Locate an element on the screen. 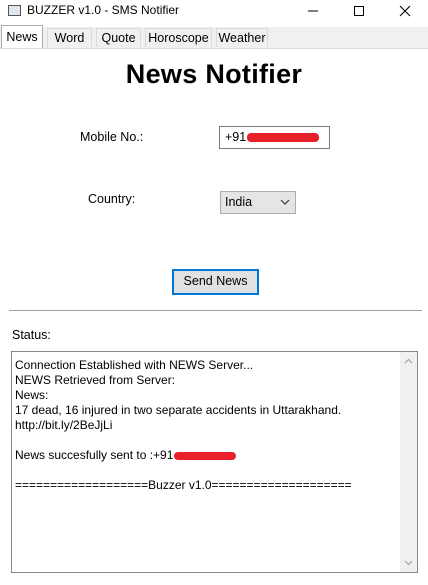 This screenshot has width=428, height=585. mobile-prefix: +91 is located at coordinates (236, 137).